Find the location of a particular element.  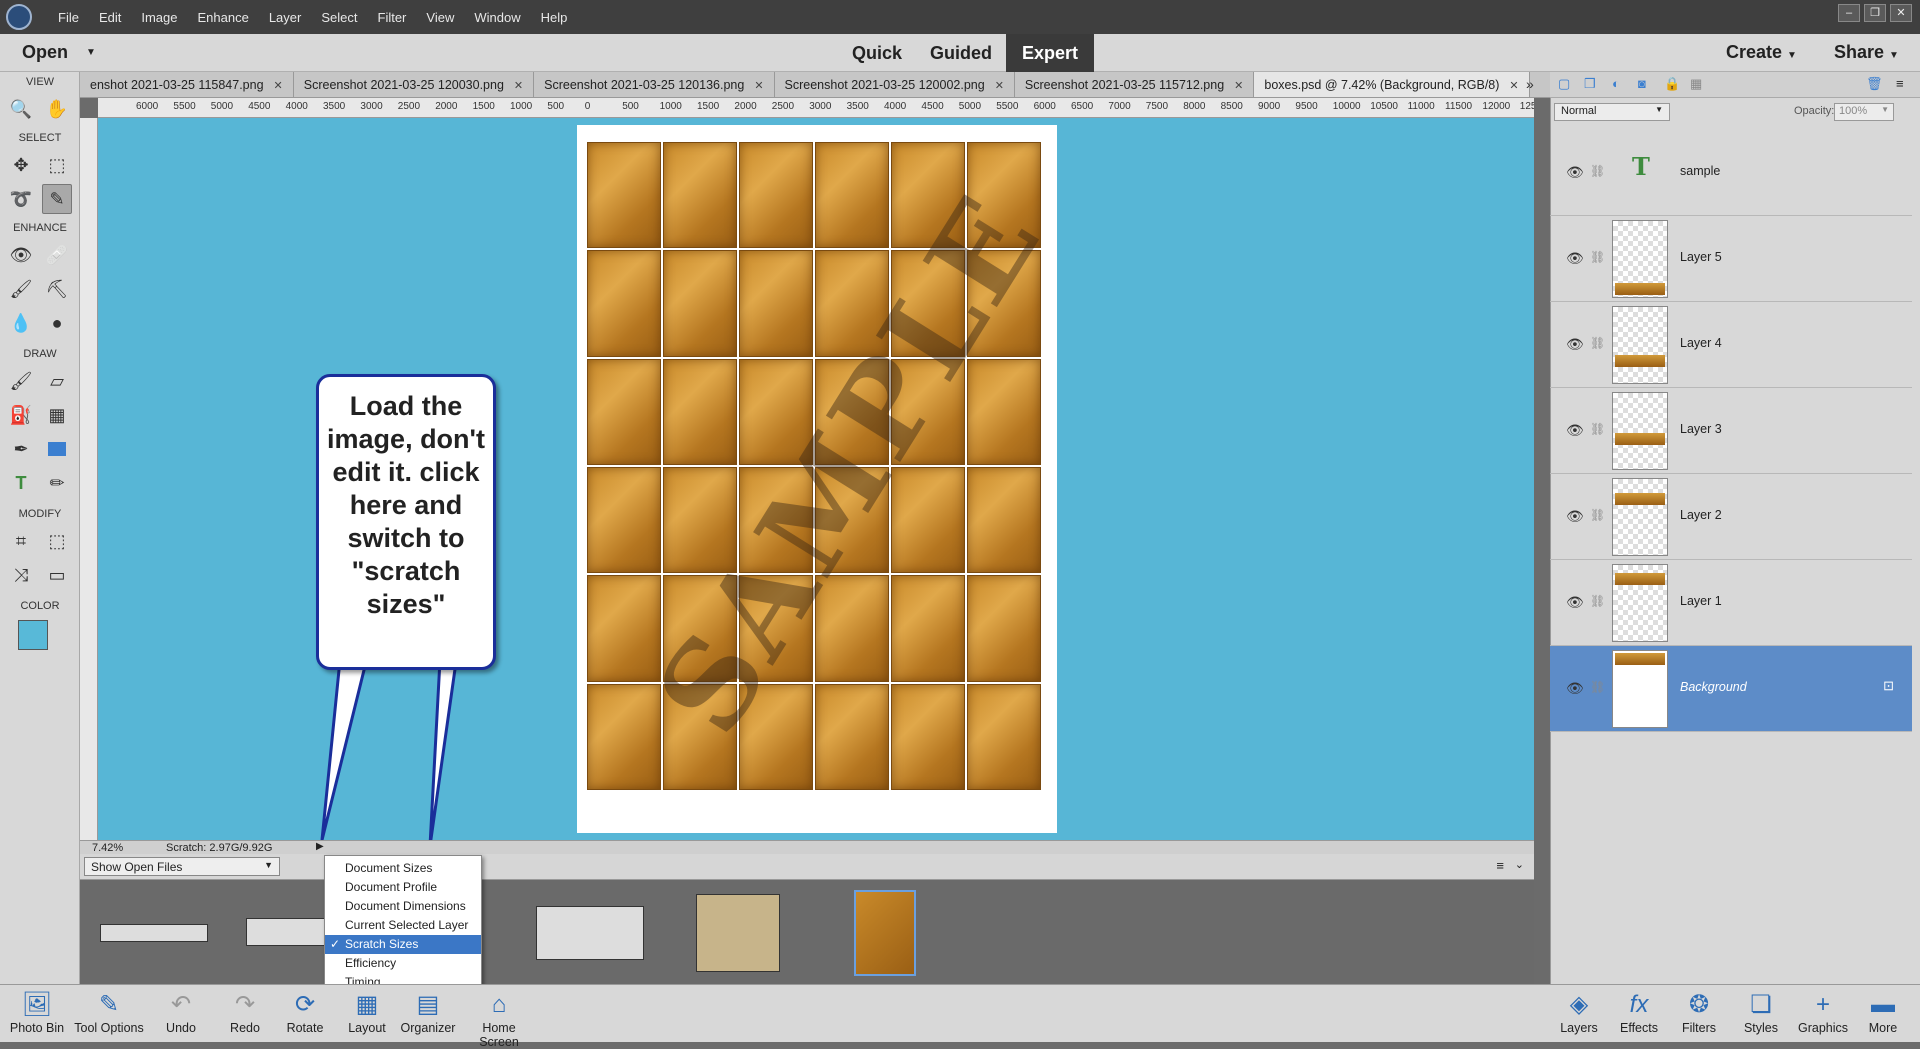

menu-edit: Edit is located at coordinates (110, 17).